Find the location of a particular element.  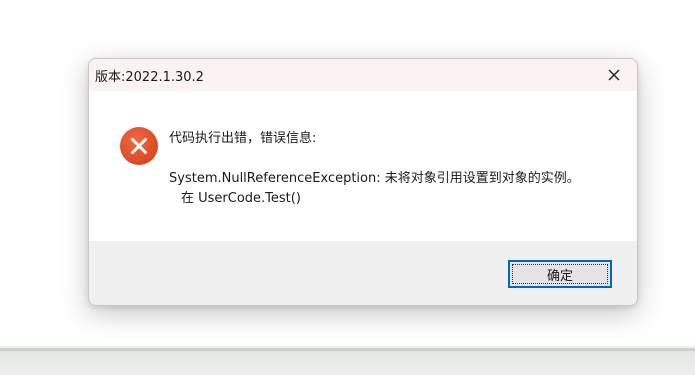

stack-trace-line: 在 UserCode.Test() is located at coordinates (241, 198).